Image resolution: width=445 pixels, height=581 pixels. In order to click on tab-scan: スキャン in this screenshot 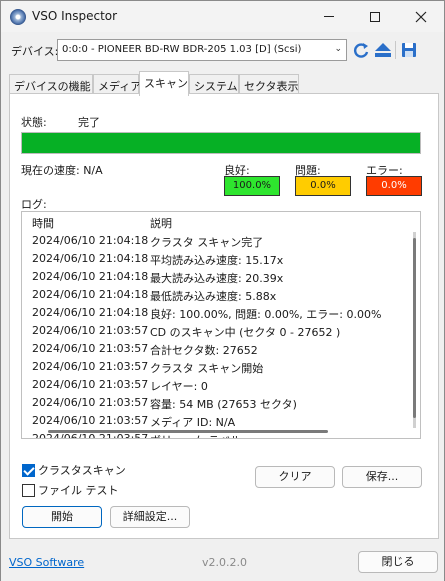, I will do `click(164, 83)`.